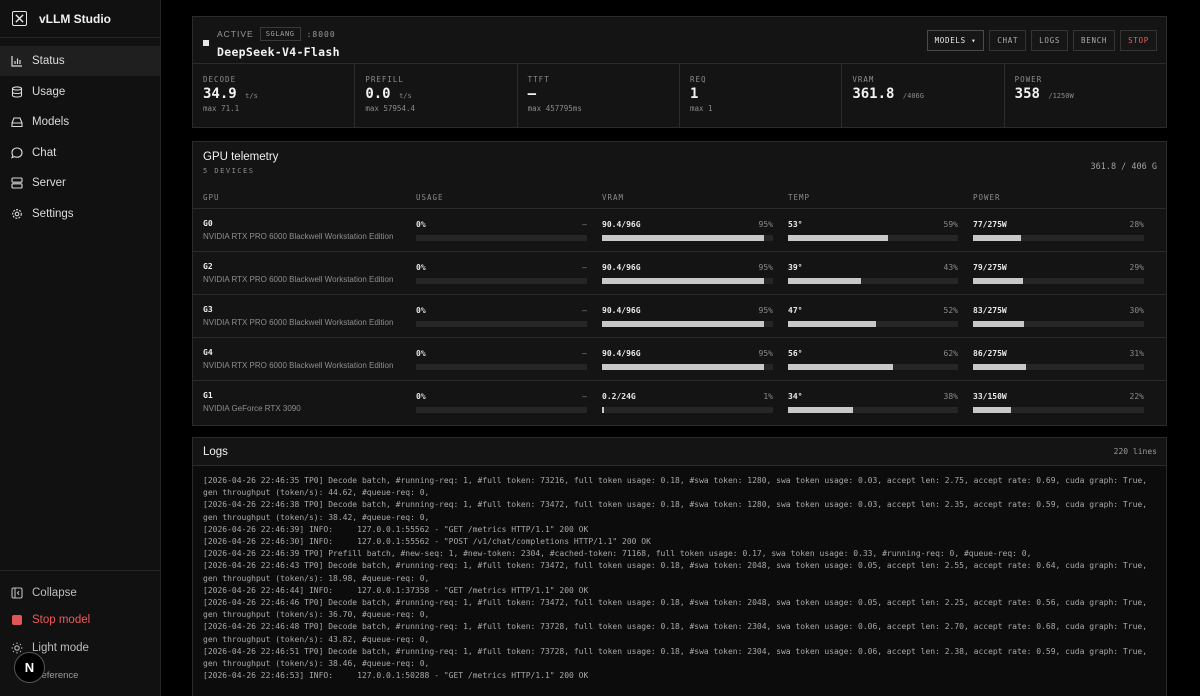 The width and height of the screenshot is (1200, 696). What do you see at coordinates (80, 621) in the screenshot?
I see `stop-model-button: Stop model` at bounding box center [80, 621].